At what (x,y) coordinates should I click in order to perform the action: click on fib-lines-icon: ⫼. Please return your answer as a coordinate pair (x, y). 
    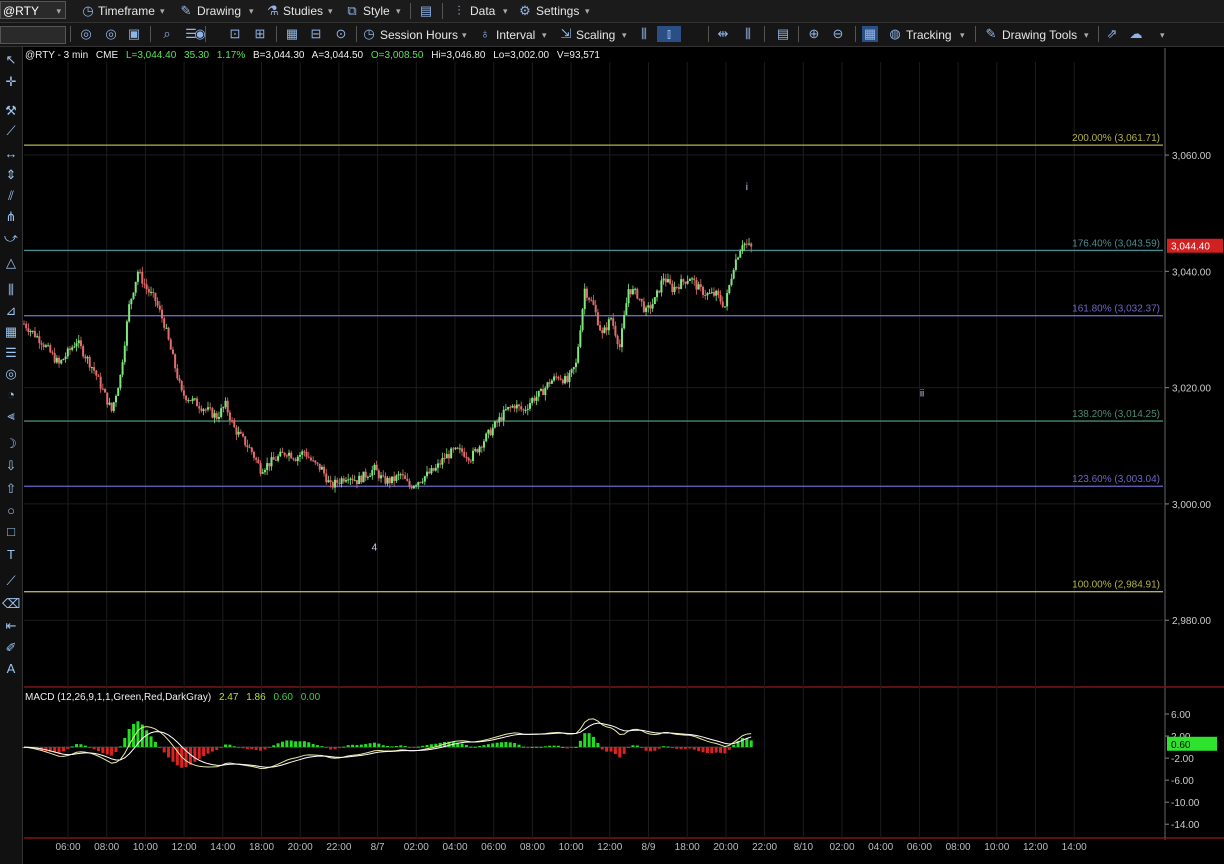
    Looking at the image, I should click on (11, 290).